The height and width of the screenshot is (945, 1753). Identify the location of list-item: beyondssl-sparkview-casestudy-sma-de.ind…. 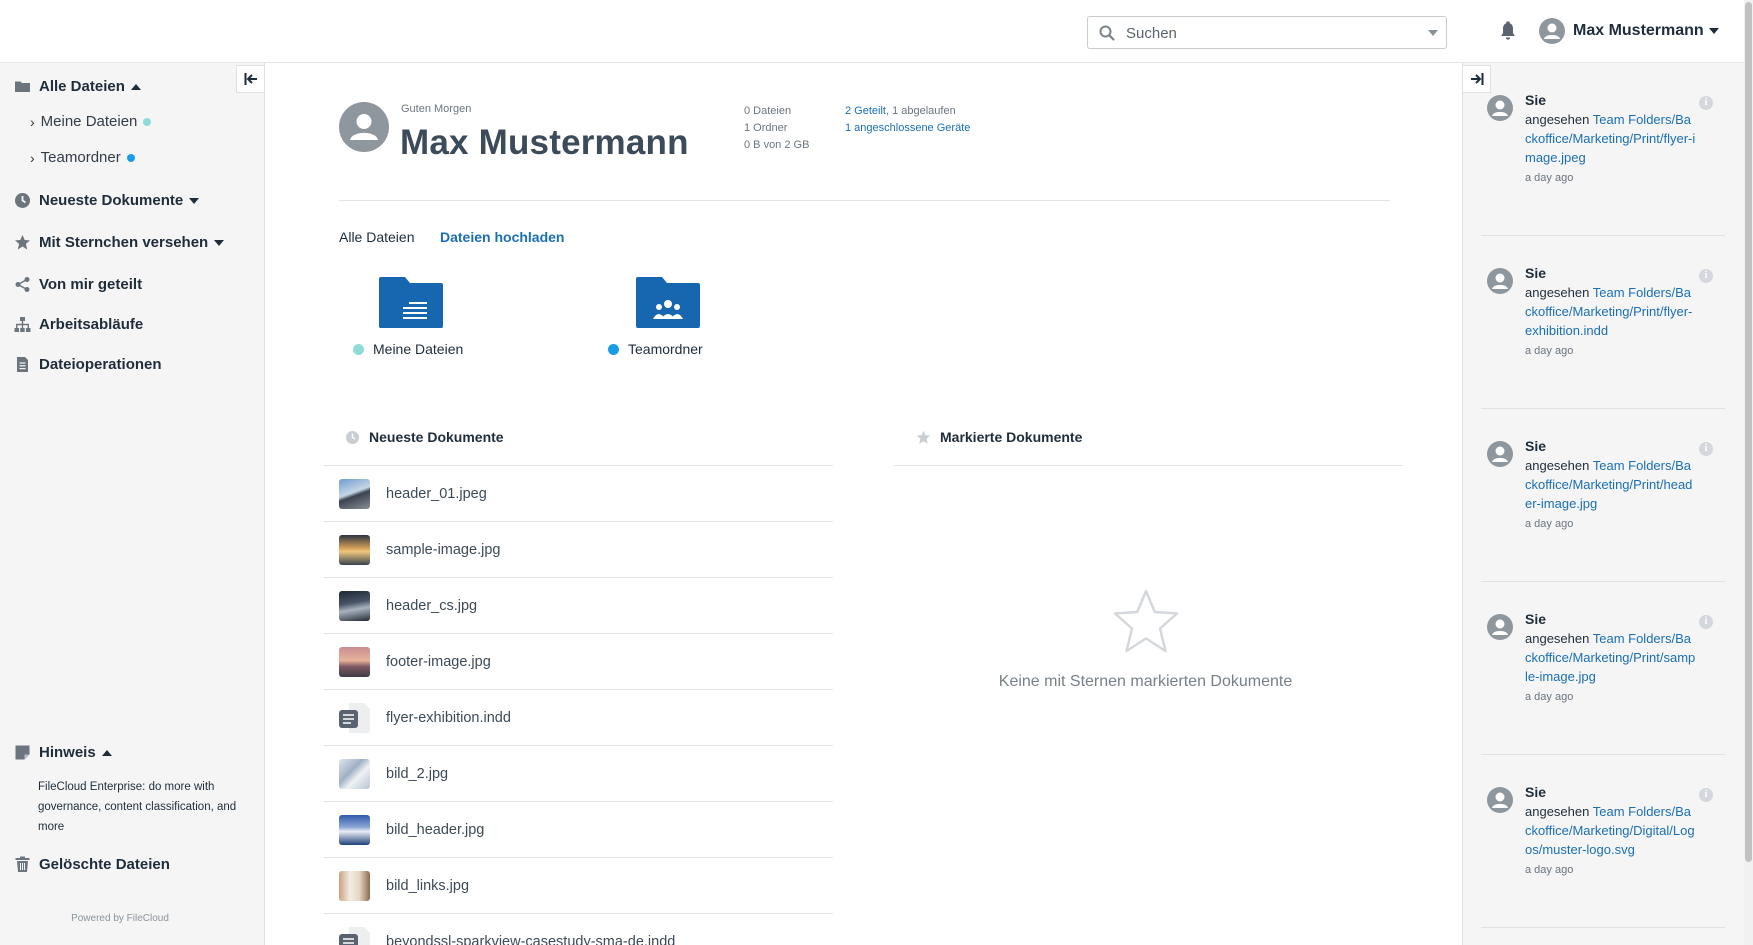
(578, 929).